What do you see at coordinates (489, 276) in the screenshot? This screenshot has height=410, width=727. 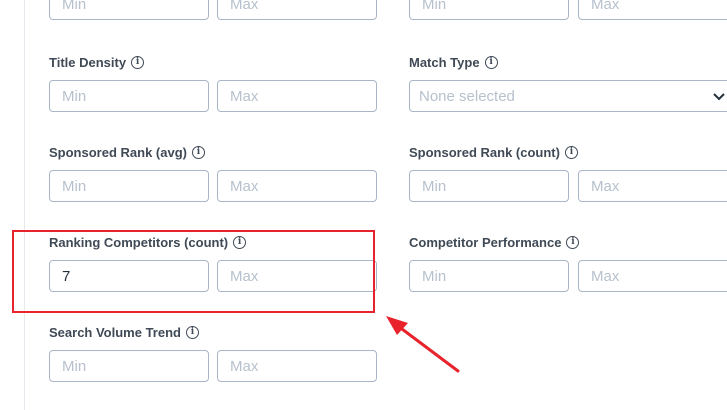 I see `competitor-performance-min-input` at bounding box center [489, 276].